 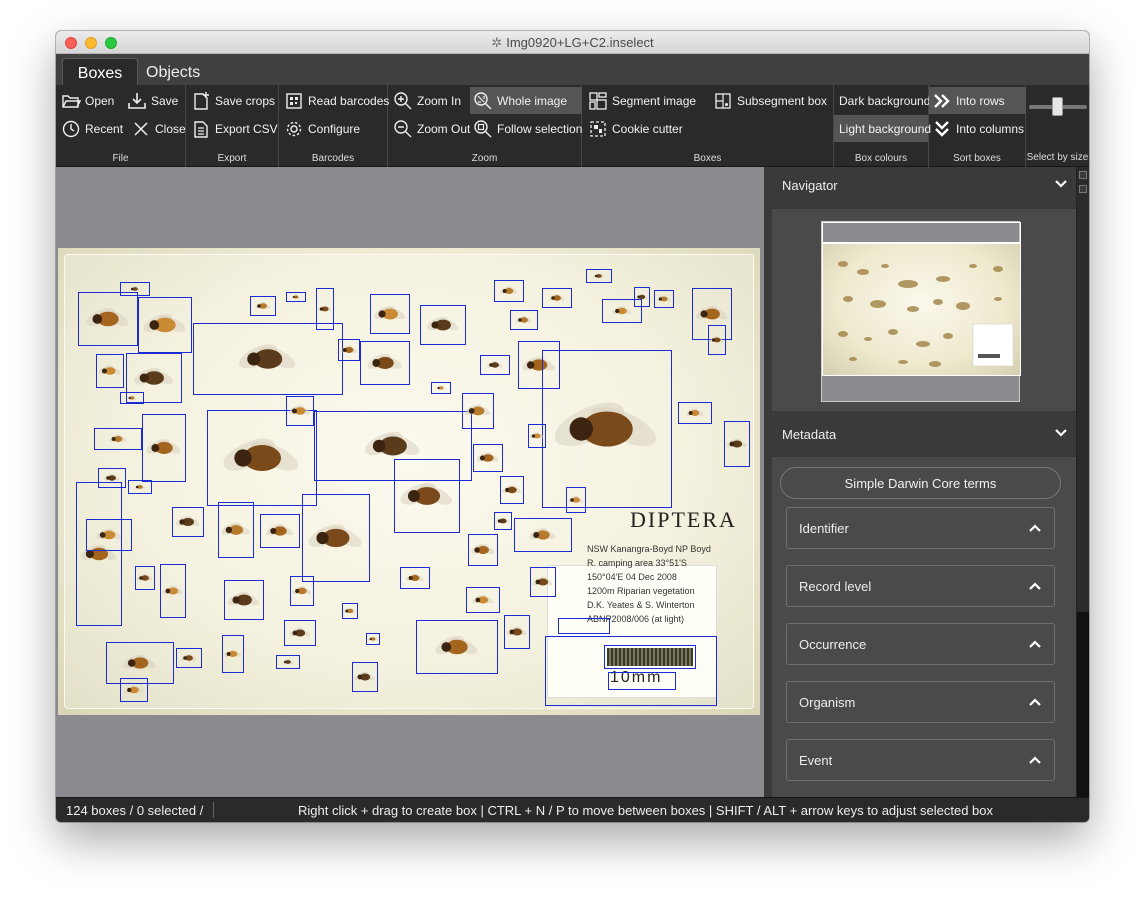 What do you see at coordinates (1083, 189) in the screenshot?
I see `scroll-down-button` at bounding box center [1083, 189].